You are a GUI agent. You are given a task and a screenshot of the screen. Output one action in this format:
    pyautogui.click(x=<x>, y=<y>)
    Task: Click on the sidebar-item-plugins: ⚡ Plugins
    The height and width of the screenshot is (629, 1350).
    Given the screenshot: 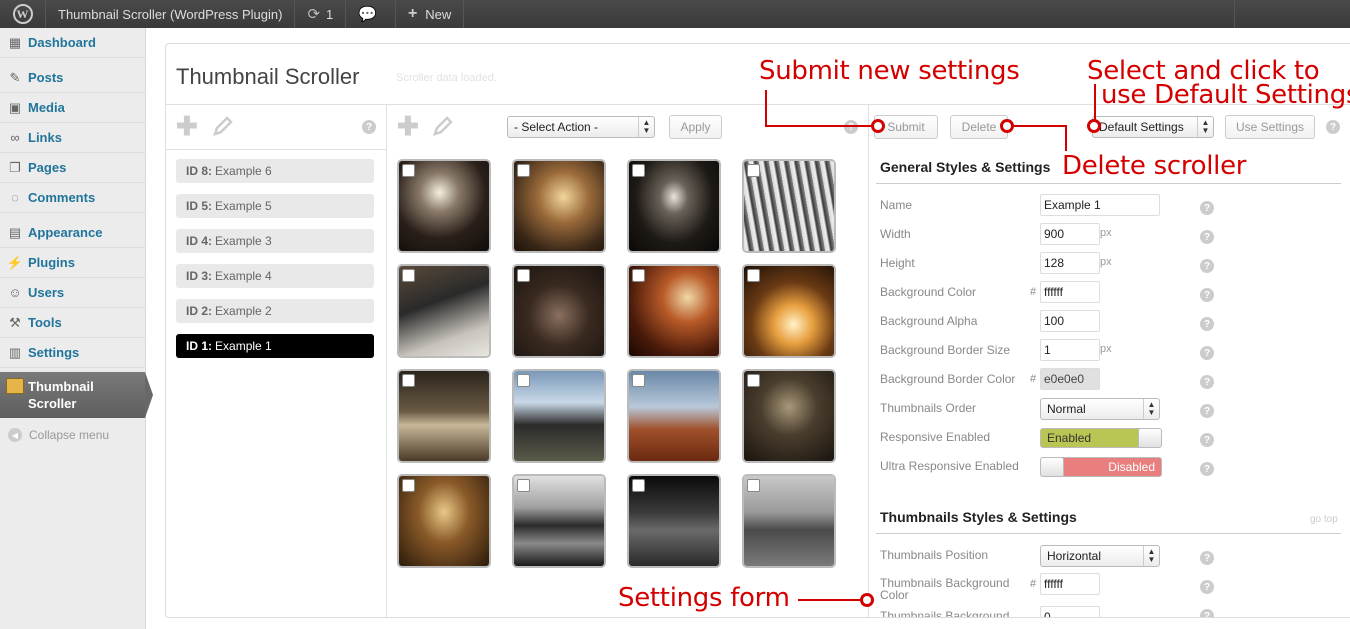 What is the action you would take?
    pyautogui.click(x=72, y=263)
    